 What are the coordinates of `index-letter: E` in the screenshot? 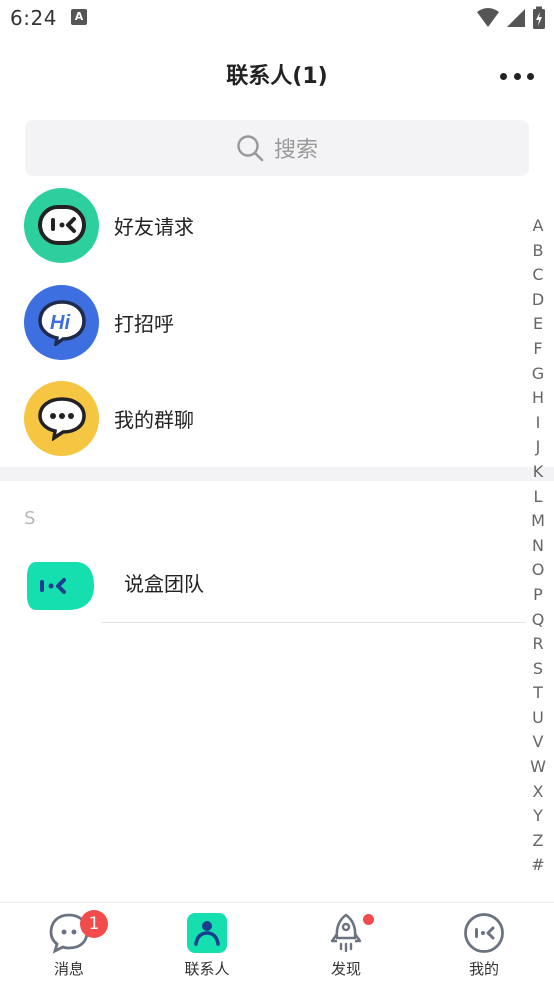 It's located at (538, 324).